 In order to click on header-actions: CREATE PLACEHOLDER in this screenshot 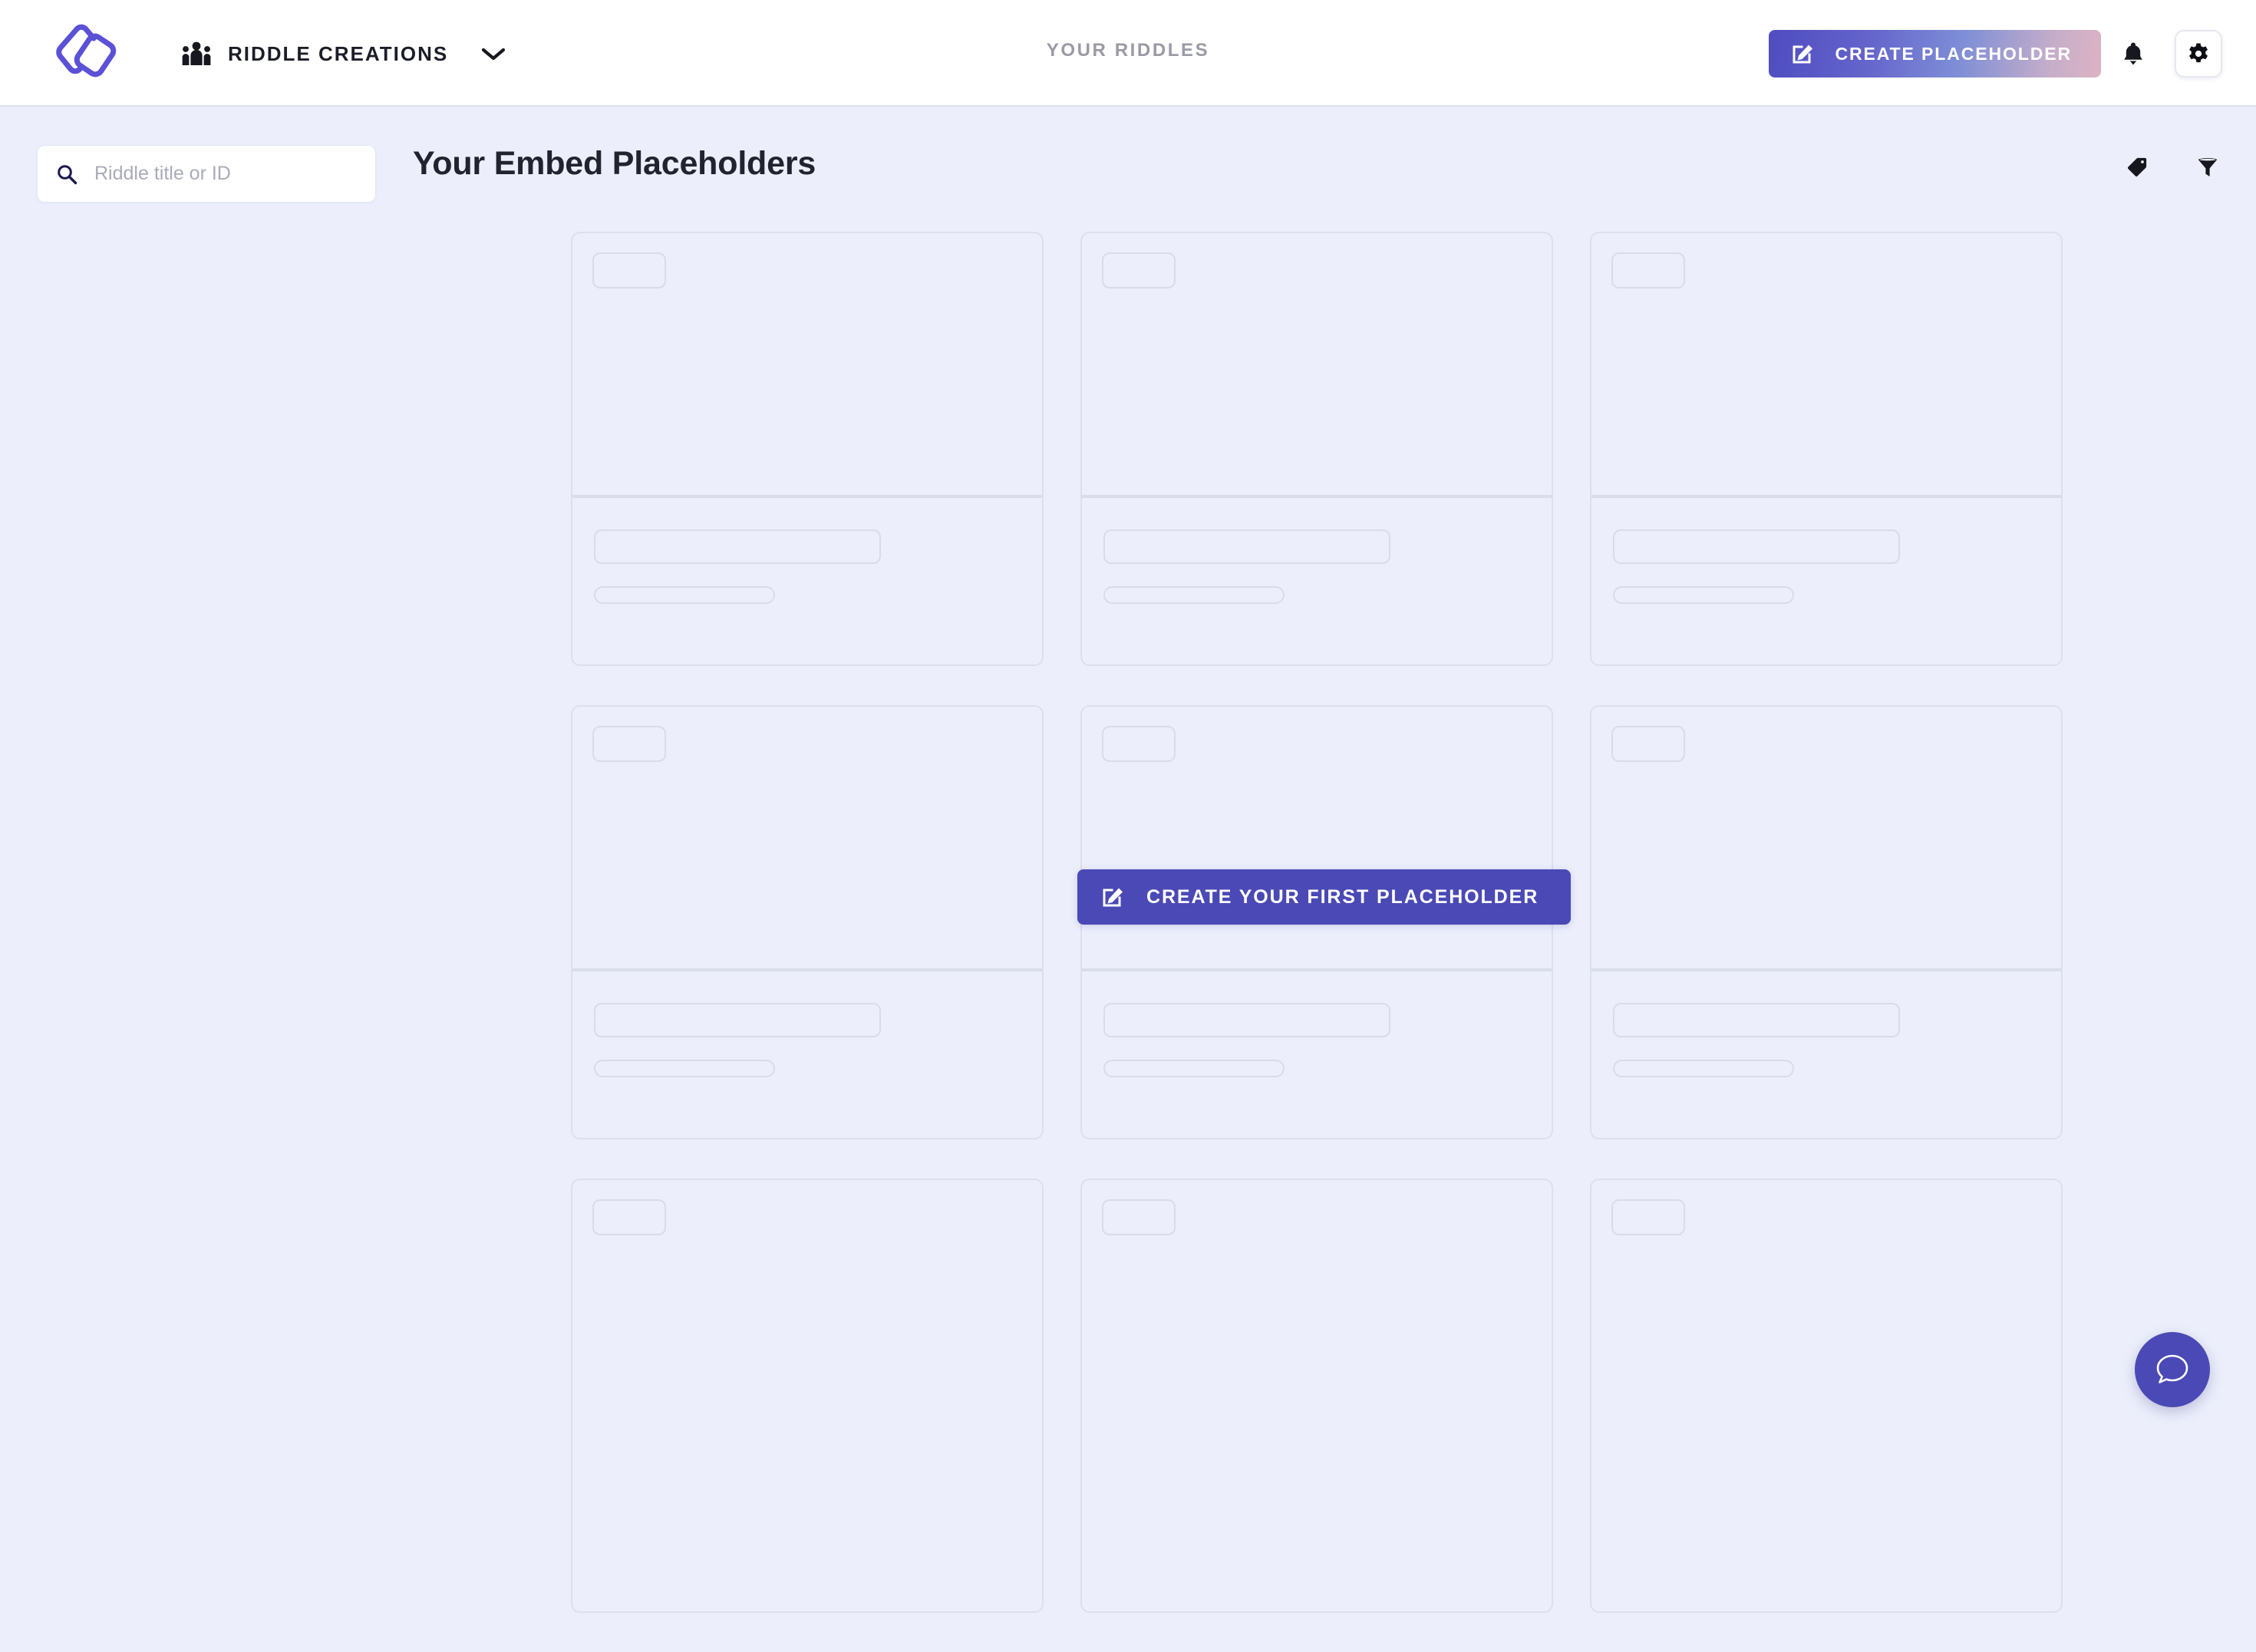, I will do `click(1995, 54)`.